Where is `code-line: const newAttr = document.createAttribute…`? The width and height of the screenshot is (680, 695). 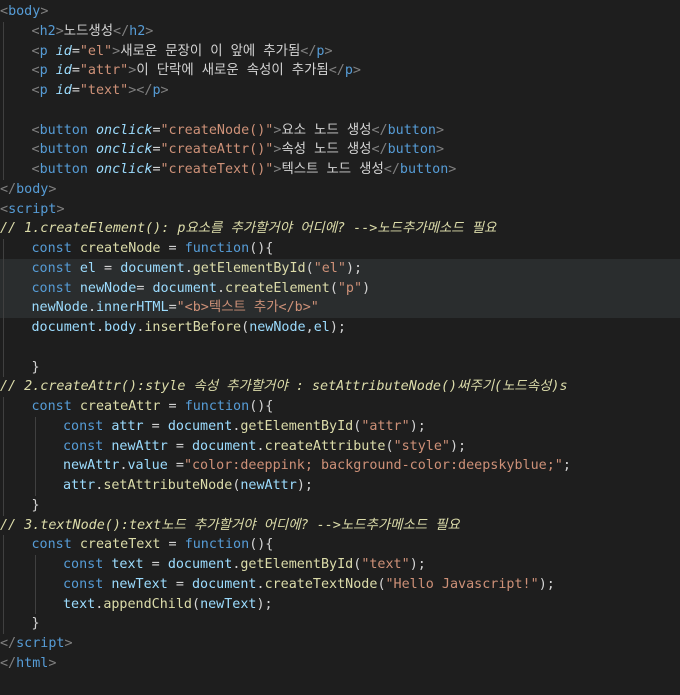 code-line: const newAttr = document.createAttribute… is located at coordinates (340, 446).